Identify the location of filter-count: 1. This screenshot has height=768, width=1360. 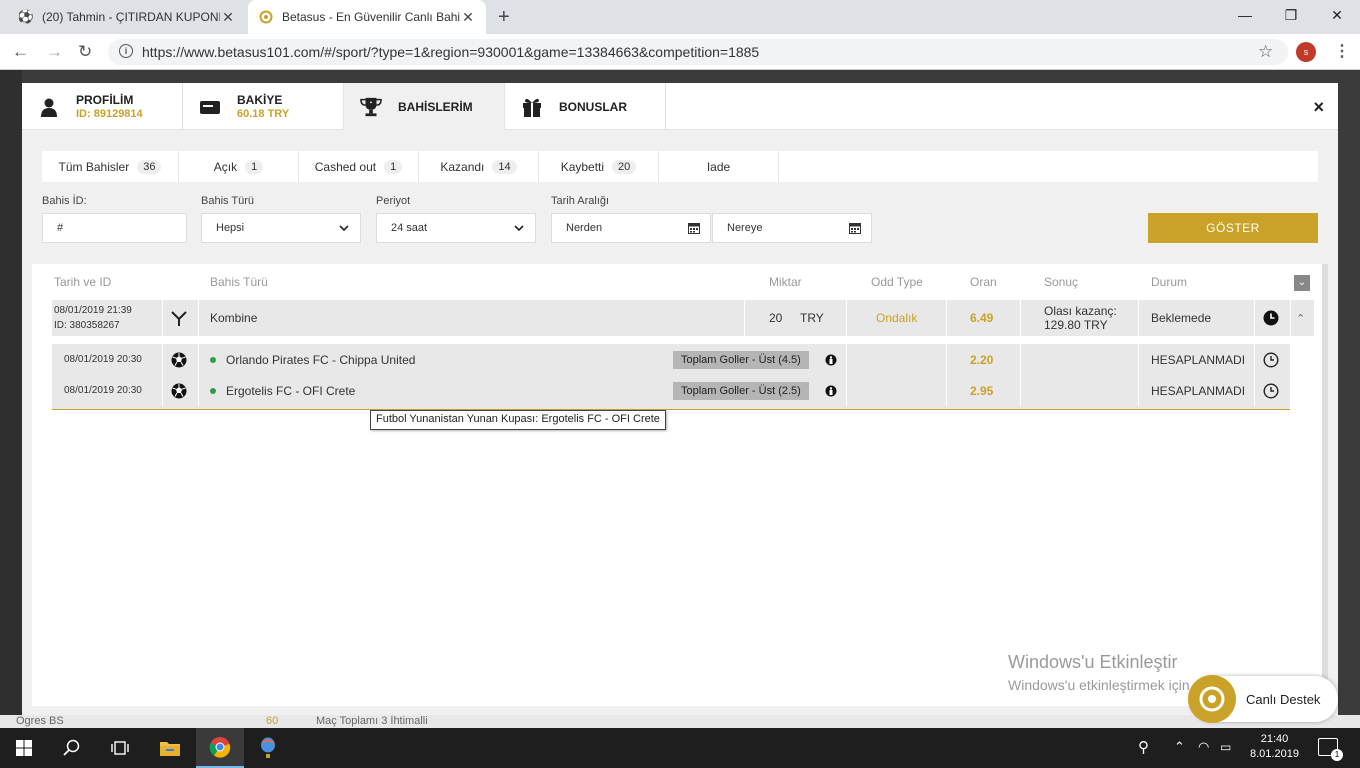
(393, 166).